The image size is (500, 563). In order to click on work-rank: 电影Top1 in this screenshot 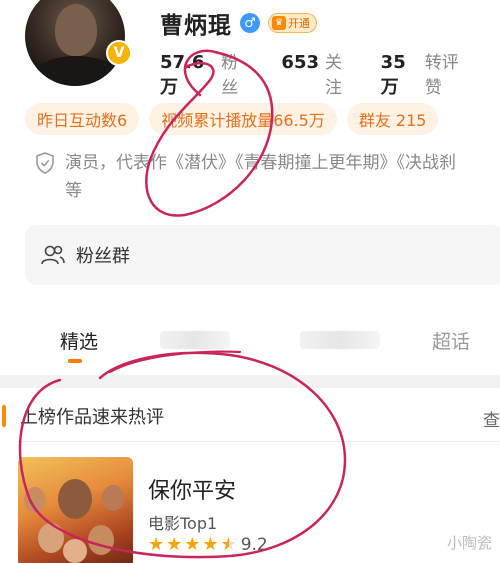, I will do `click(183, 523)`.